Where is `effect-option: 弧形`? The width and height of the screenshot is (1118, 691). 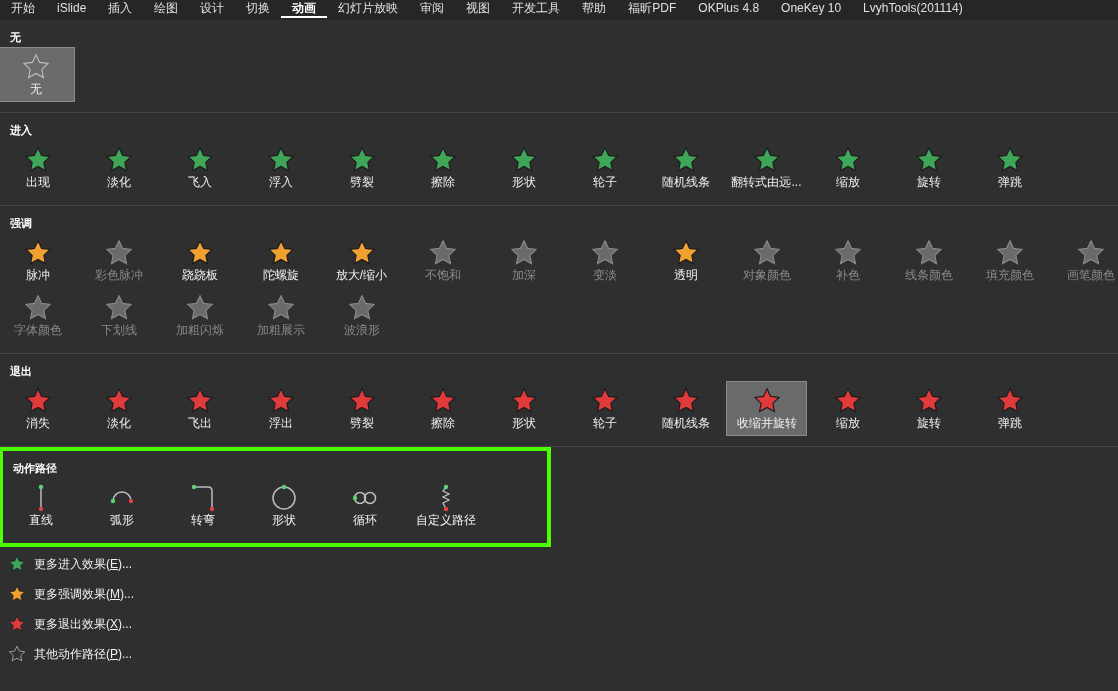 effect-option: 弧形 is located at coordinates (121, 505).